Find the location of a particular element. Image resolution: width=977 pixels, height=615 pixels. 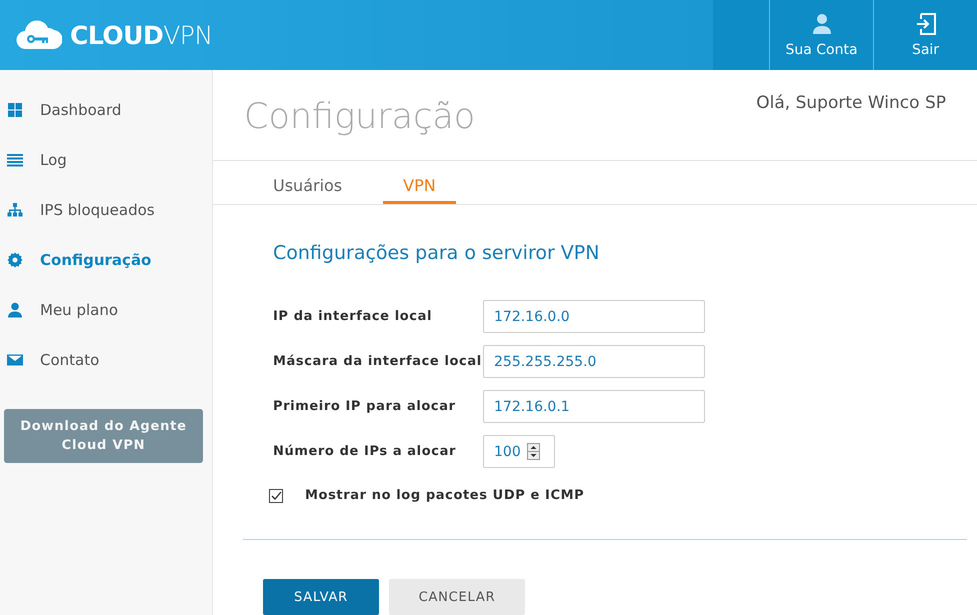

download-button: Download do Agente Cloud VPN is located at coordinates (103, 436).